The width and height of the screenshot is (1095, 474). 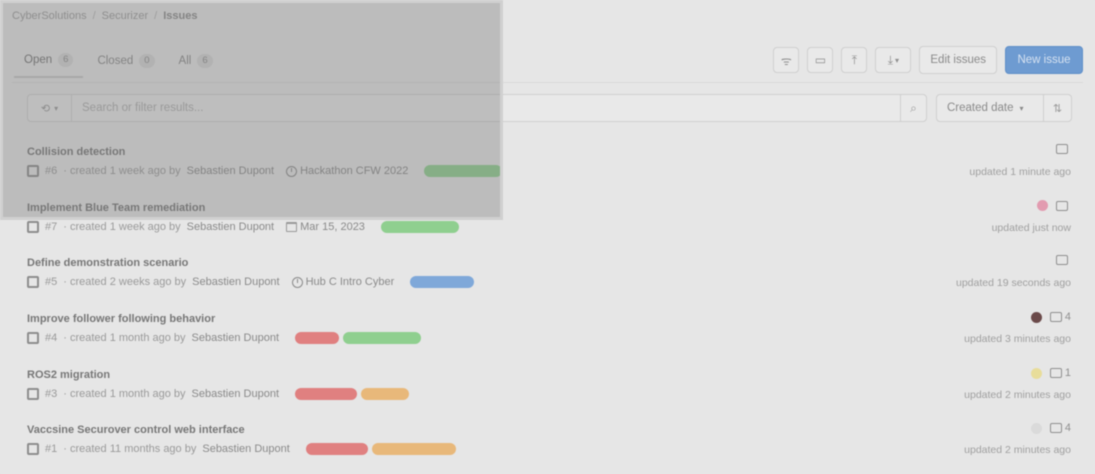 What do you see at coordinates (185, 61) in the screenshot?
I see `tab-all-label: All` at bounding box center [185, 61].